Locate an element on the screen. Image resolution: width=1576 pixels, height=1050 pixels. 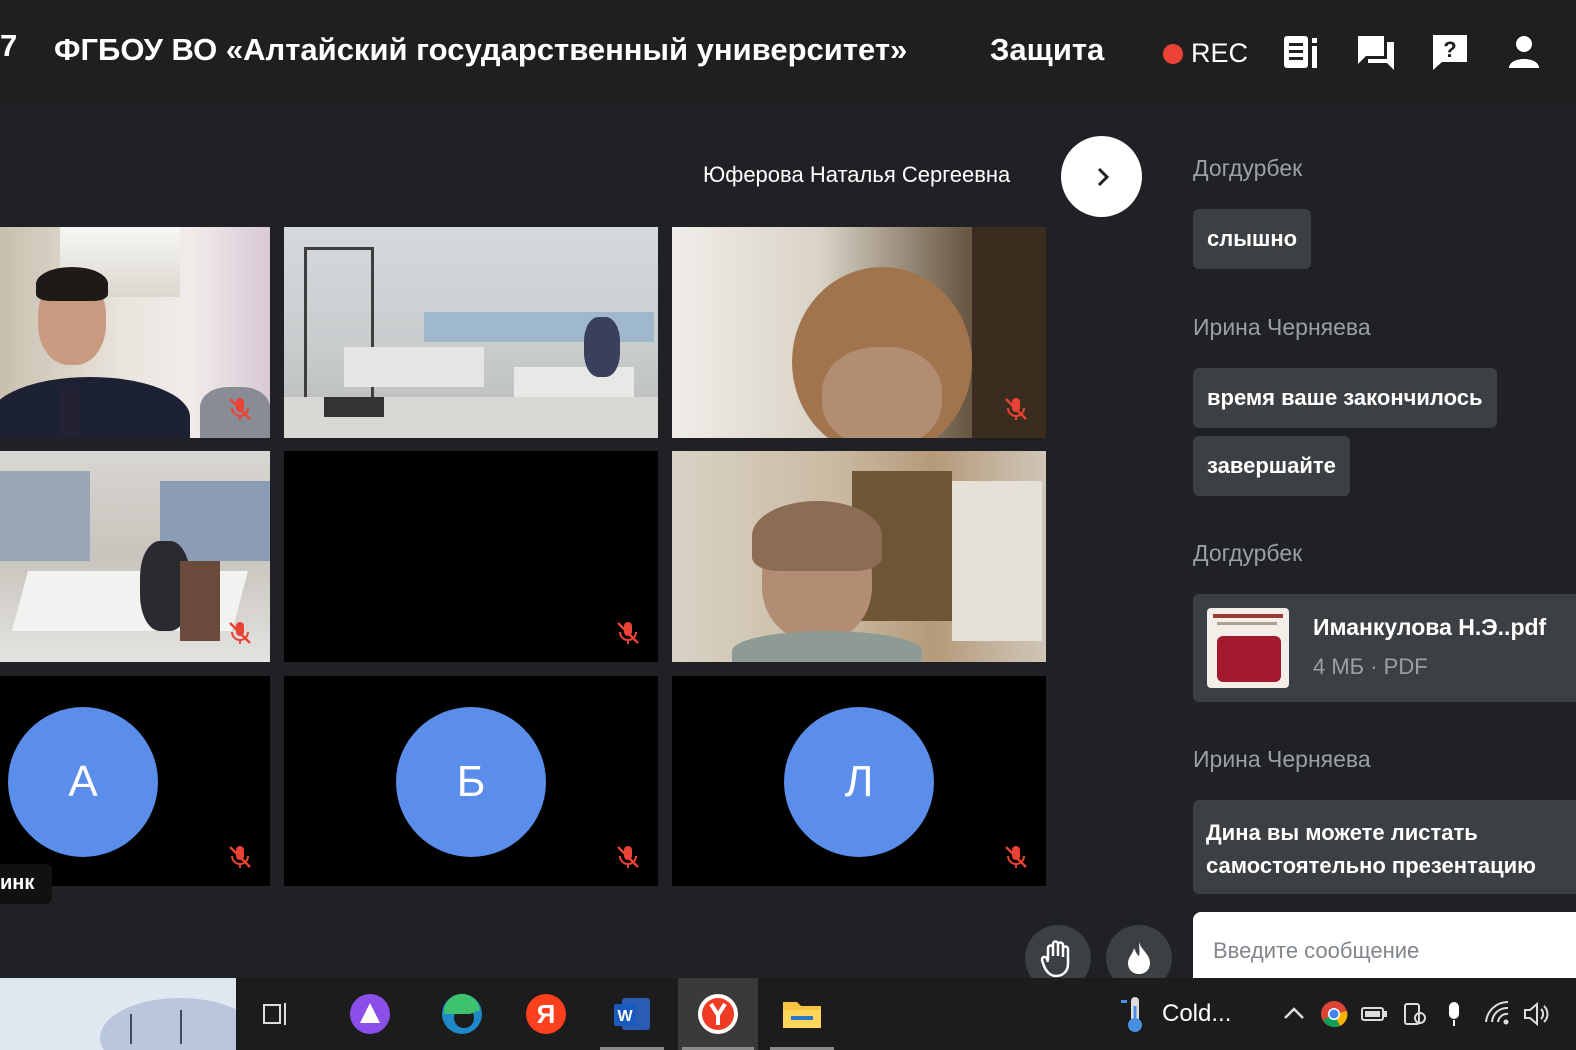
volume-icon is located at coordinates (1536, 1014).